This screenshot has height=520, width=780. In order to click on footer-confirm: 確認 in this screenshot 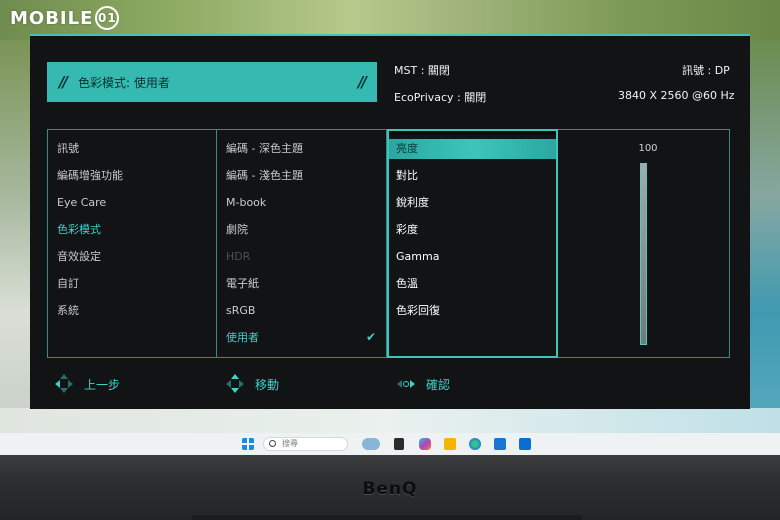, I will do `click(423, 384)`.